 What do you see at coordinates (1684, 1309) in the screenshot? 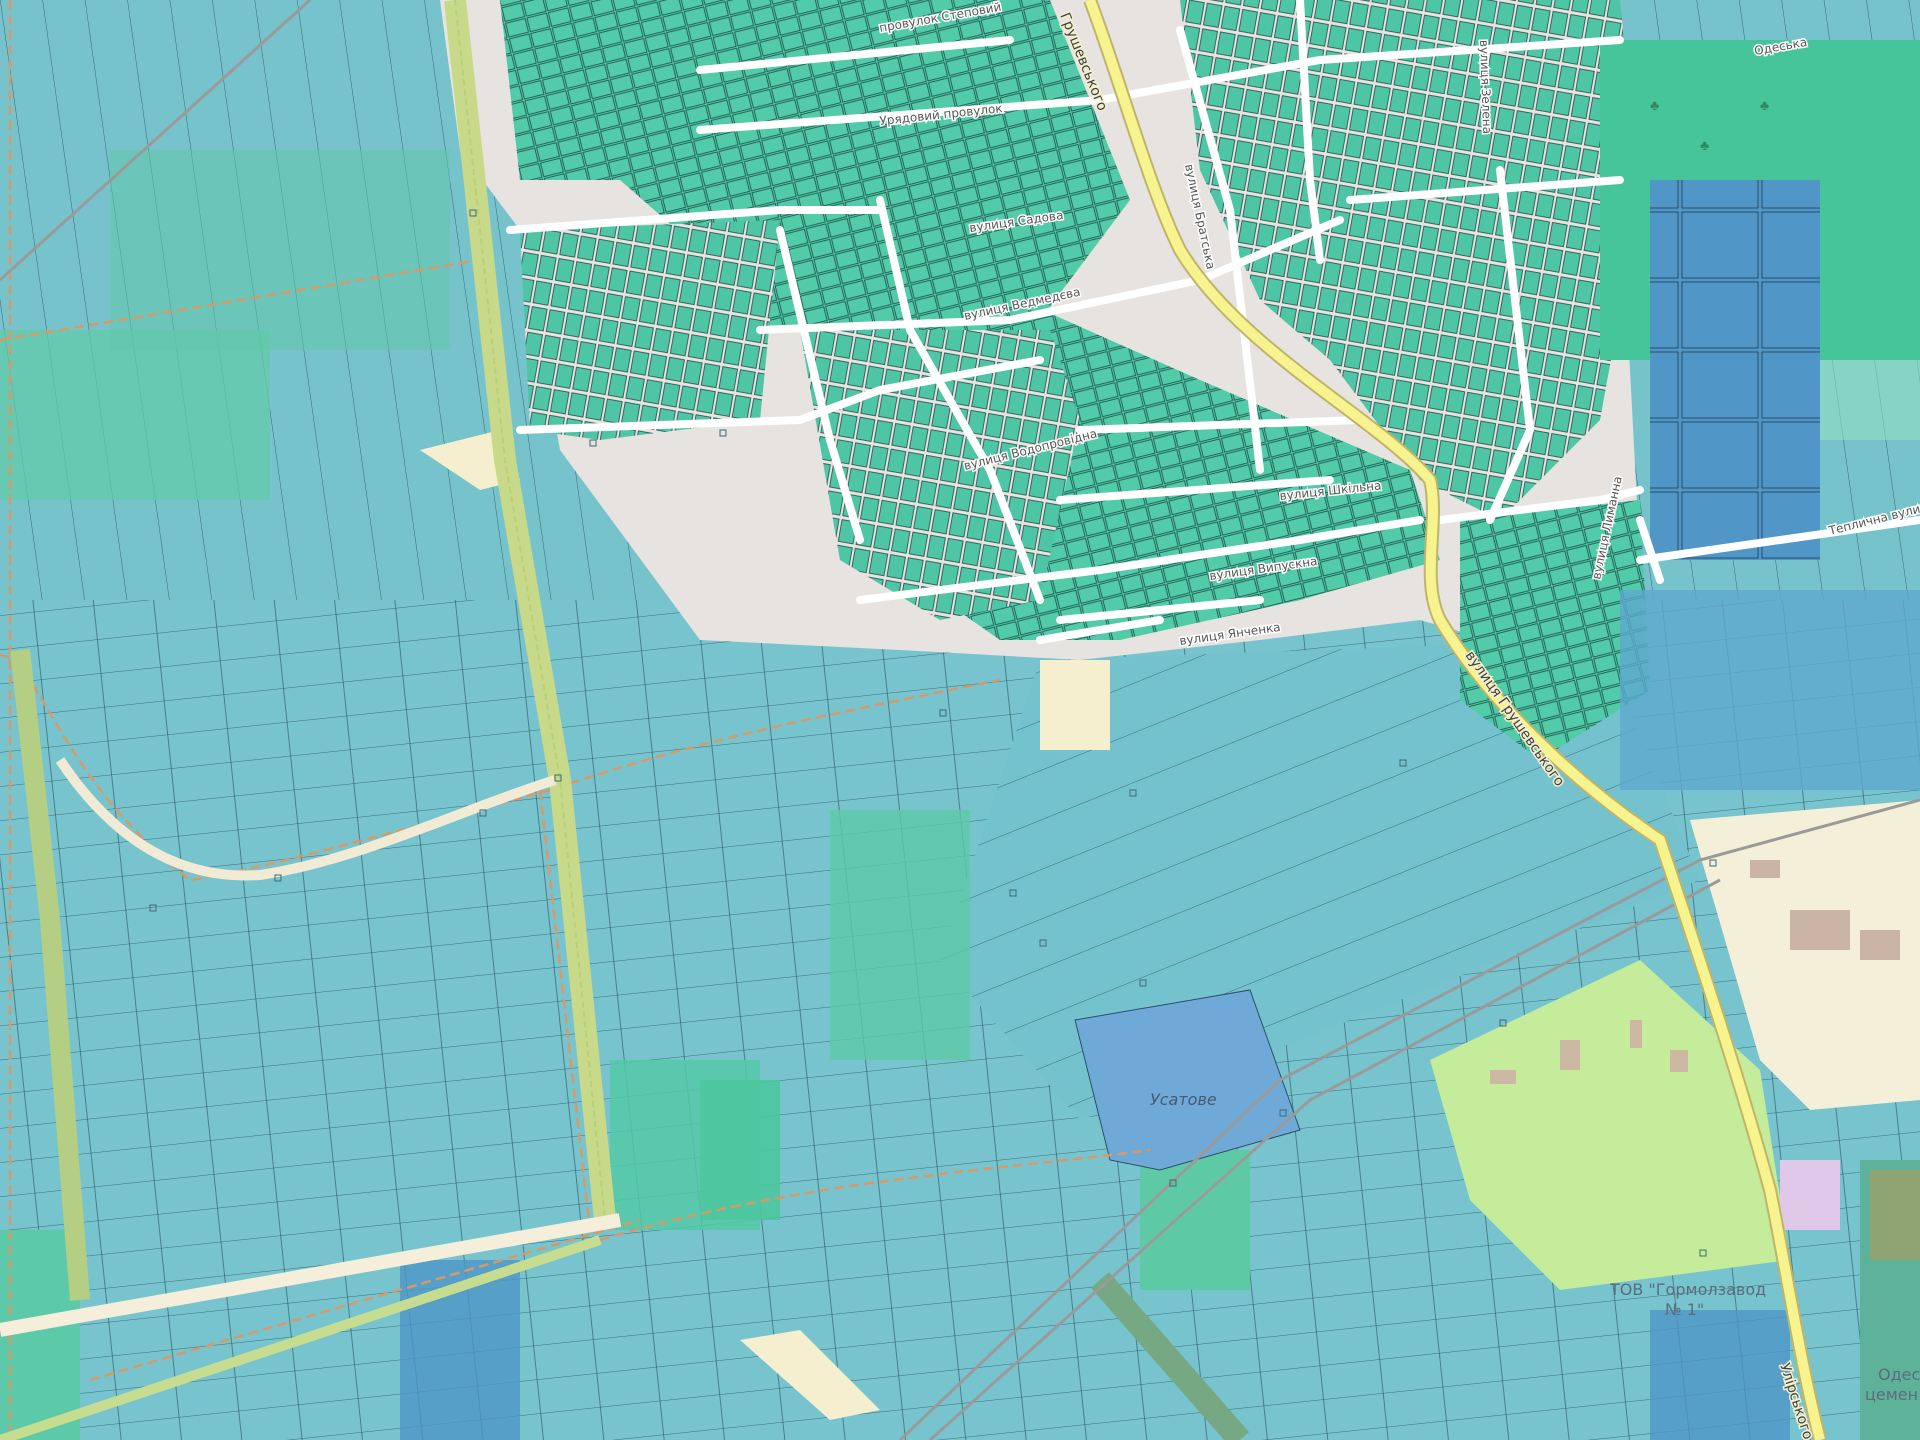
I see `poi-label-tov-line2: № 1"` at bounding box center [1684, 1309].